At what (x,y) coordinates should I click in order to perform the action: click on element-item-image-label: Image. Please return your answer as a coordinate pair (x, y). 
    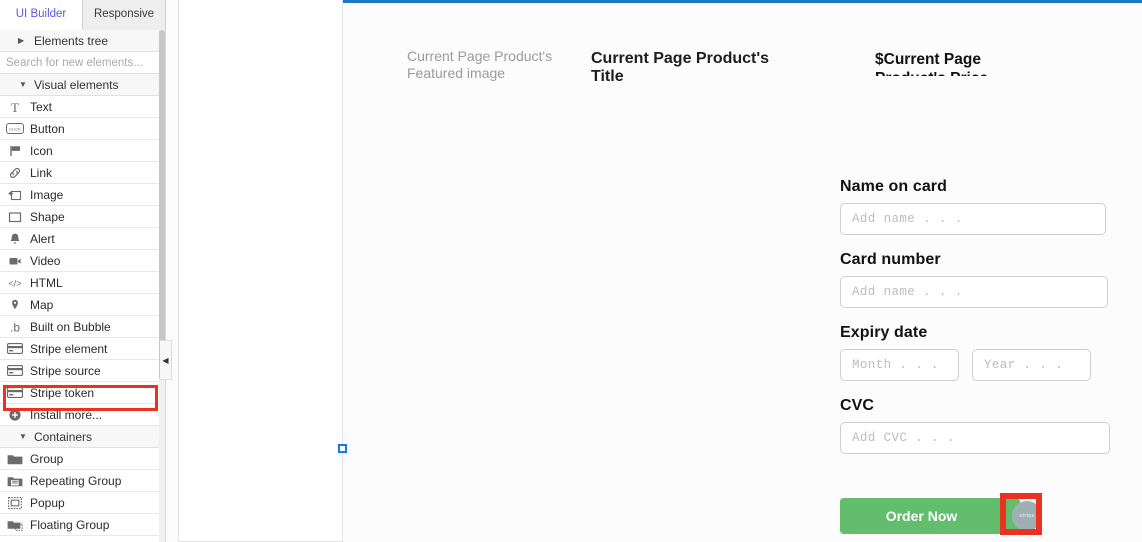
    Looking at the image, I should click on (47, 194).